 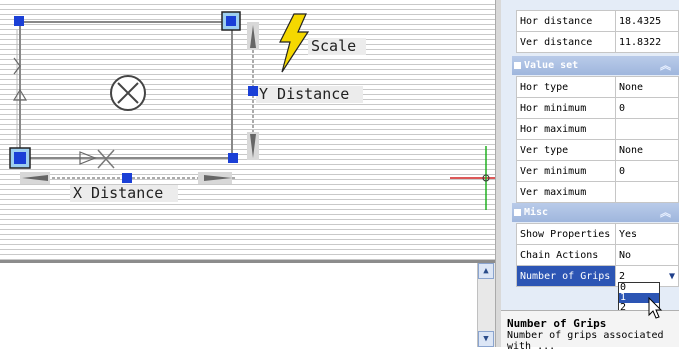 What do you see at coordinates (231, 21) in the screenshot?
I see `grip-top-right` at bounding box center [231, 21].